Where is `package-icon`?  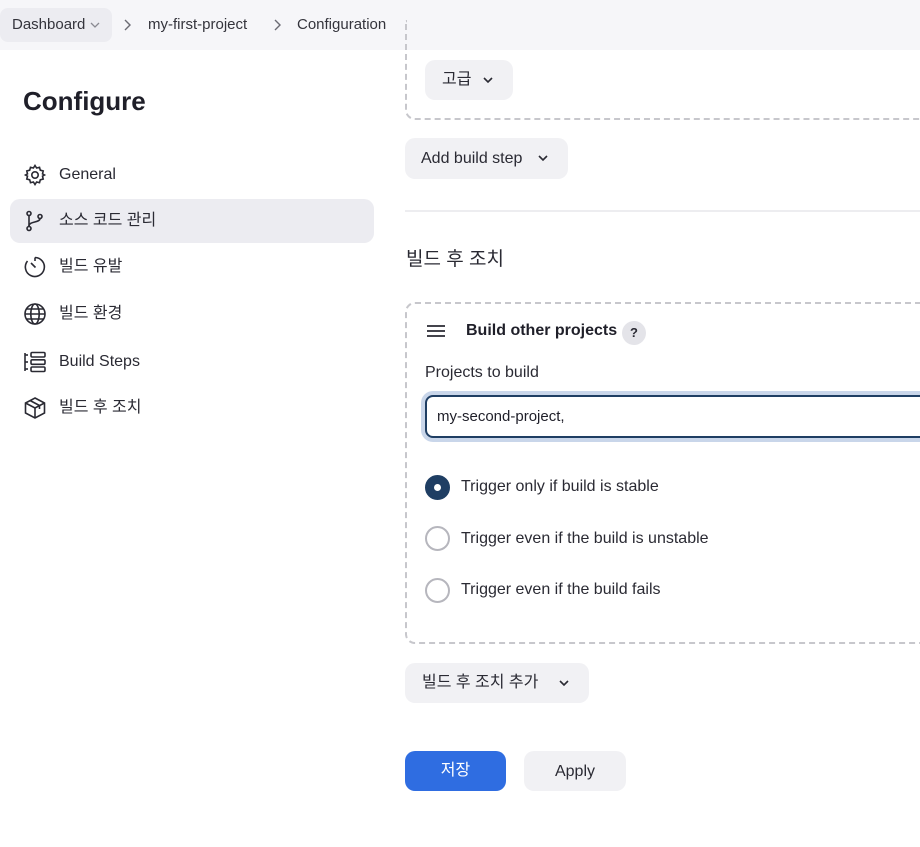
package-icon is located at coordinates (35, 408).